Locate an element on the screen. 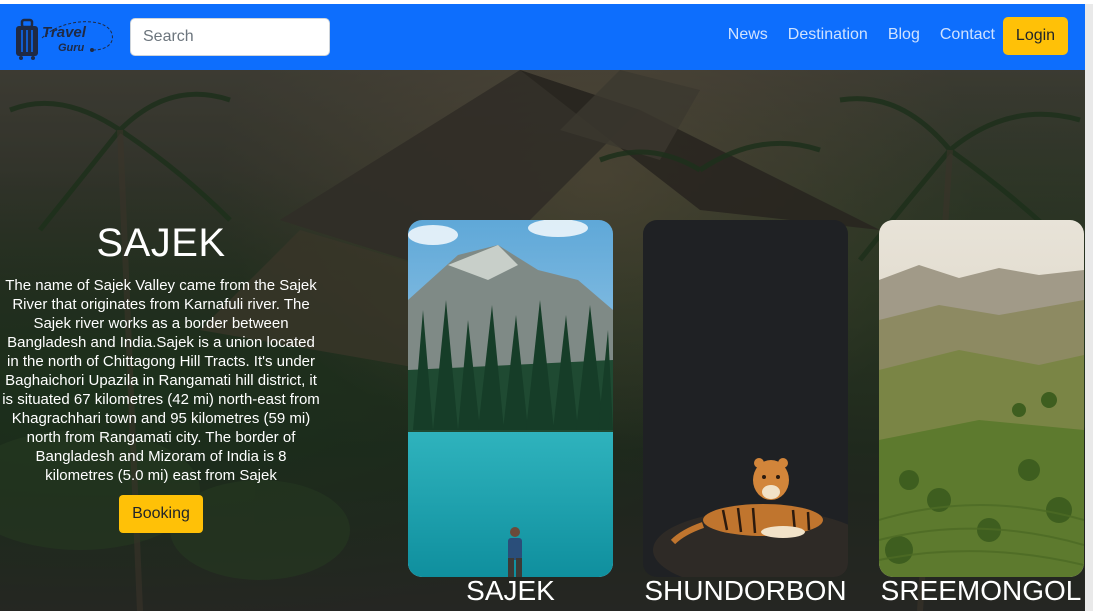 Image resolution: width=1093 pixels, height=611 pixels. destination-card-sreemongol is located at coordinates (981, 398).